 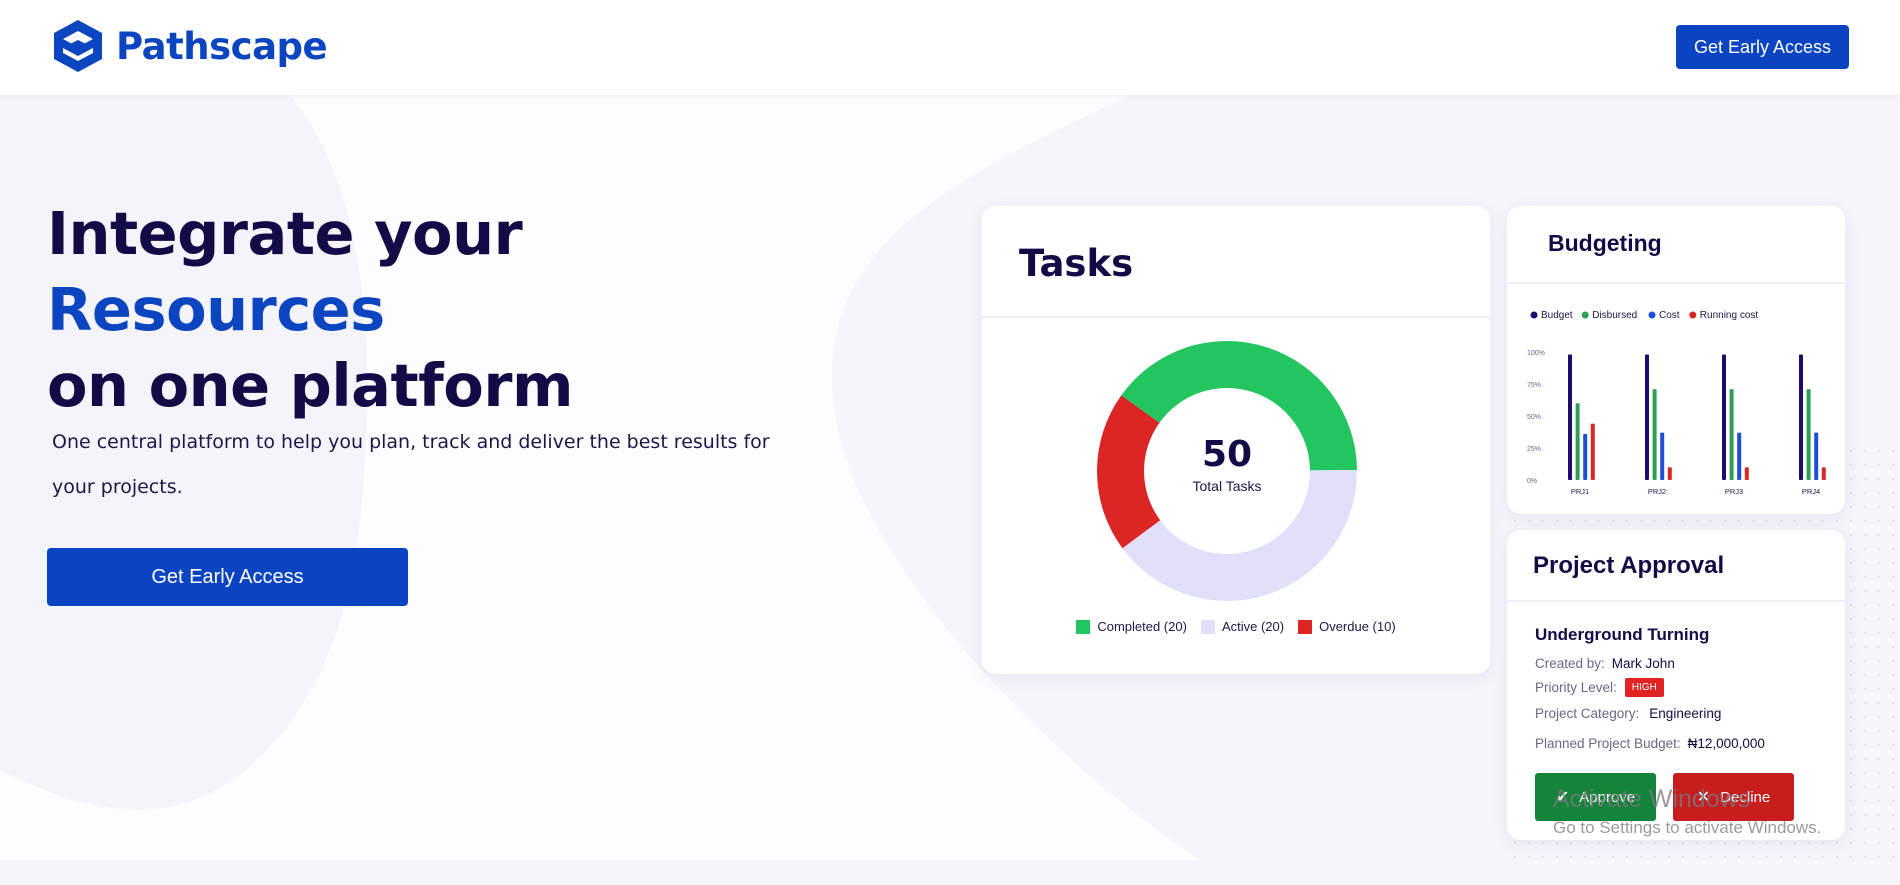 What do you see at coordinates (1662, 456) in the screenshot?
I see `bar-prj2-cost` at bounding box center [1662, 456].